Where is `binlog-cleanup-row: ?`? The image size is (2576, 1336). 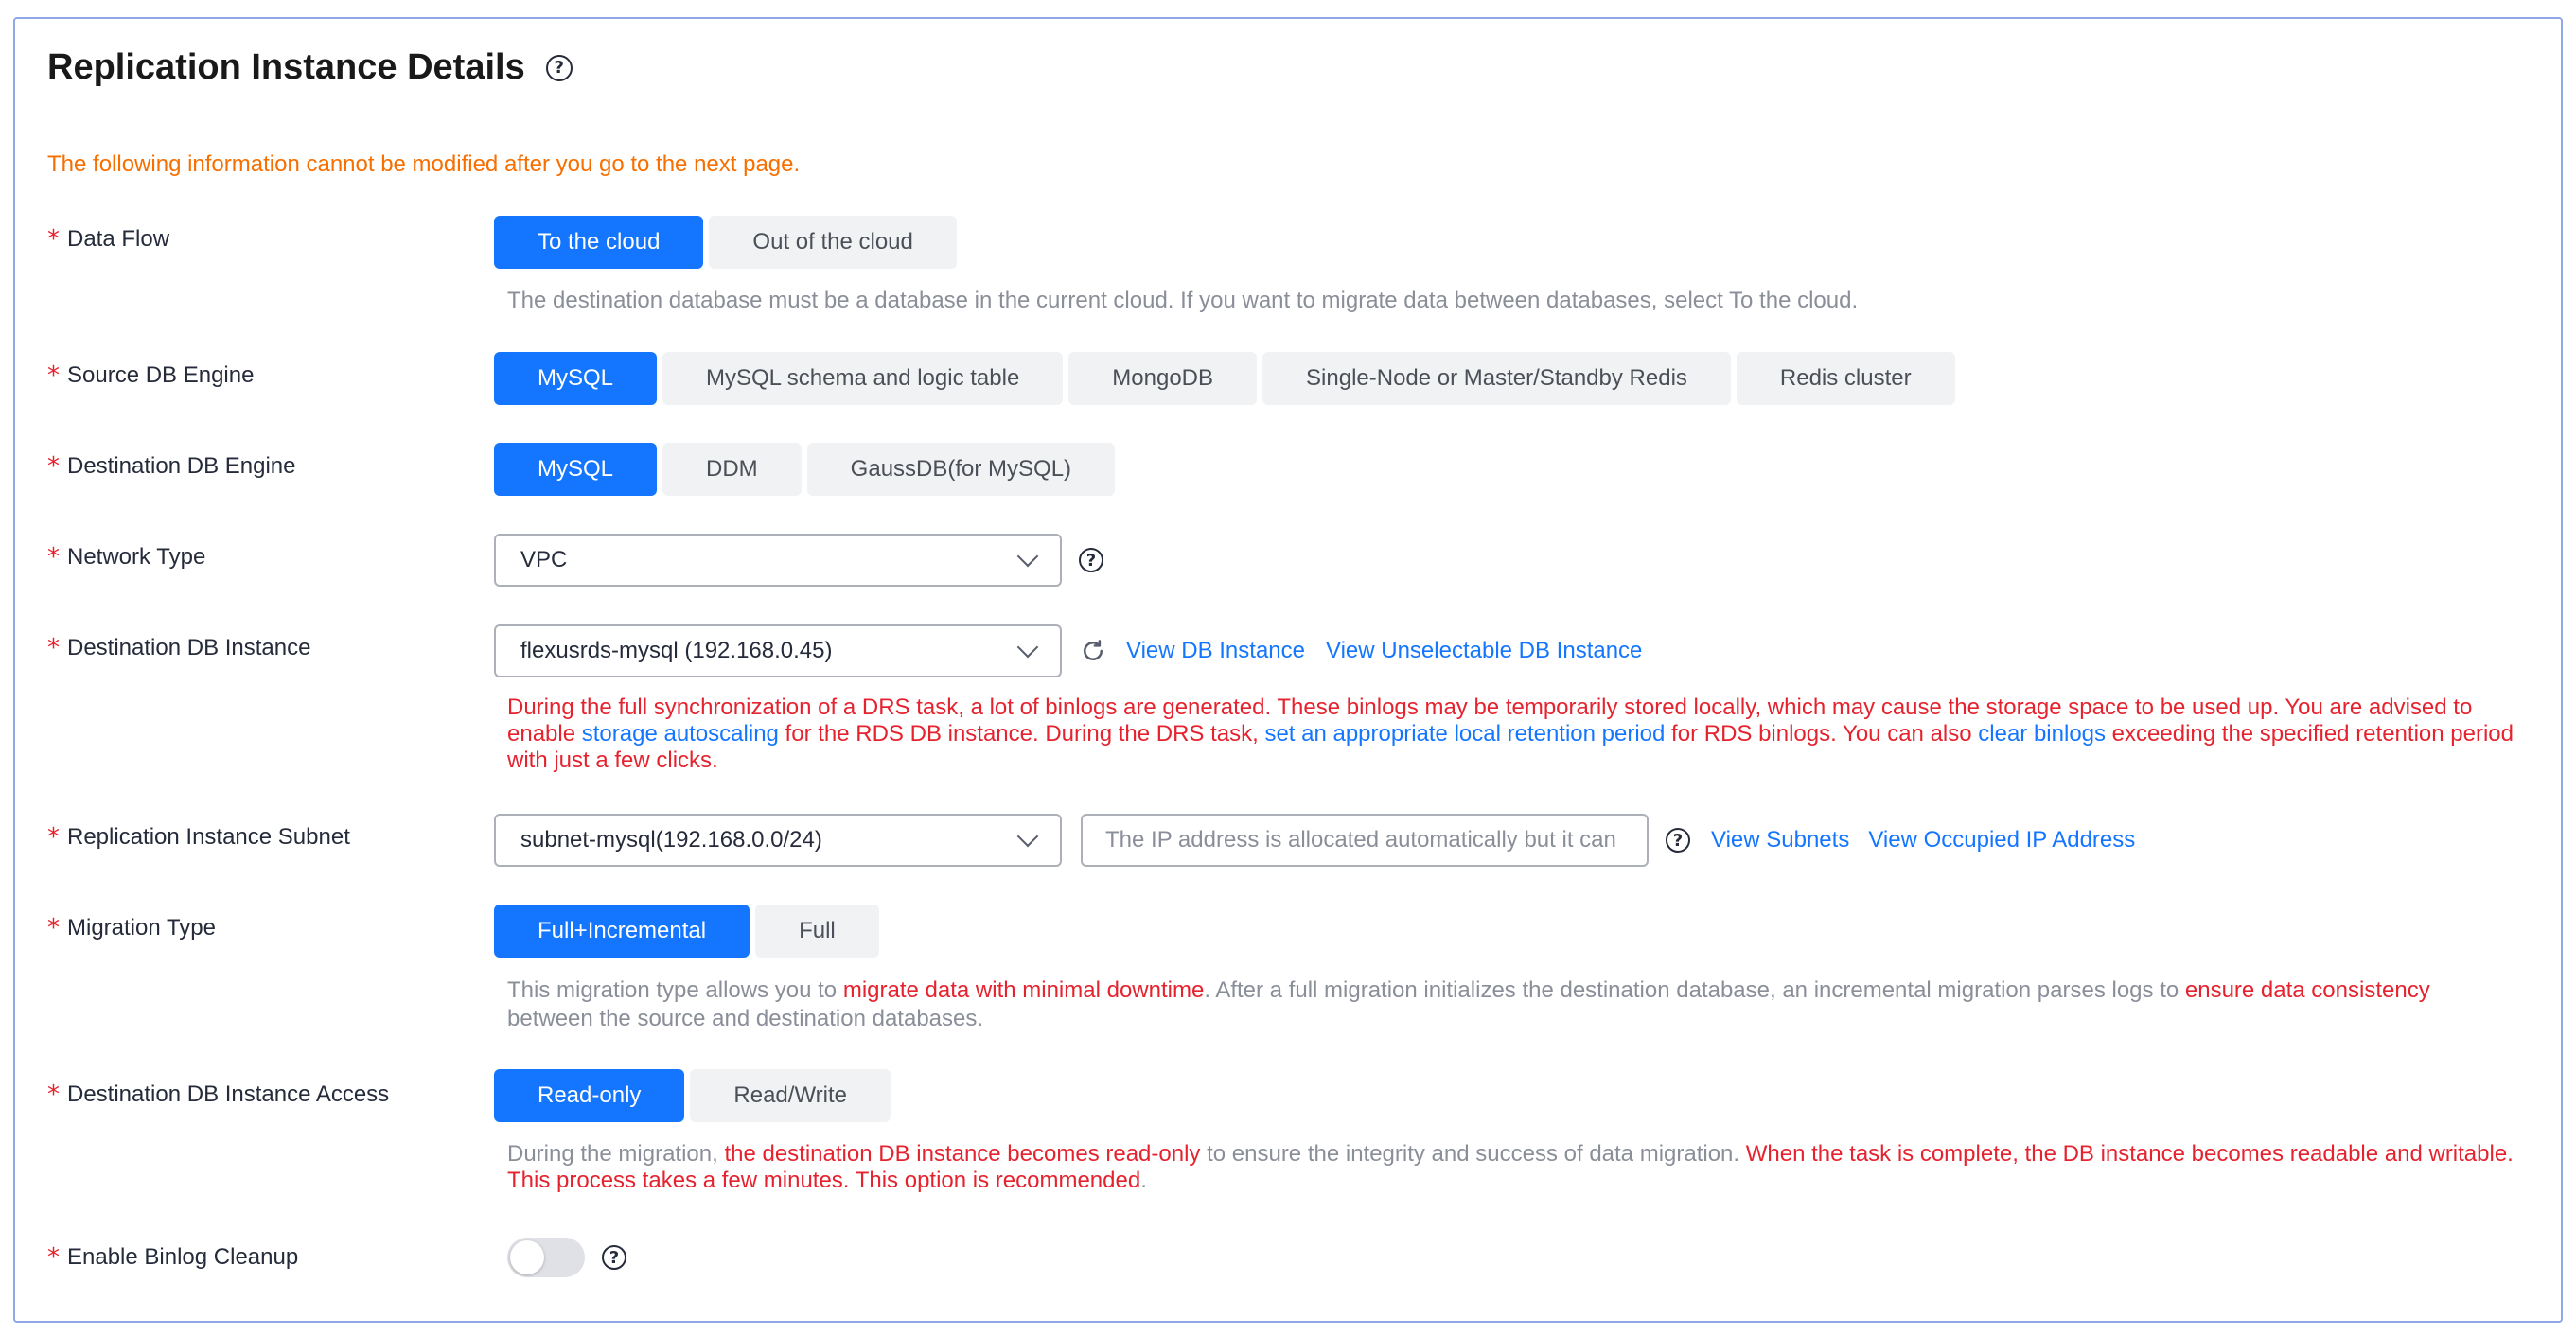 binlog-cleanup-row: ? is located at coordinates (566, 1257).